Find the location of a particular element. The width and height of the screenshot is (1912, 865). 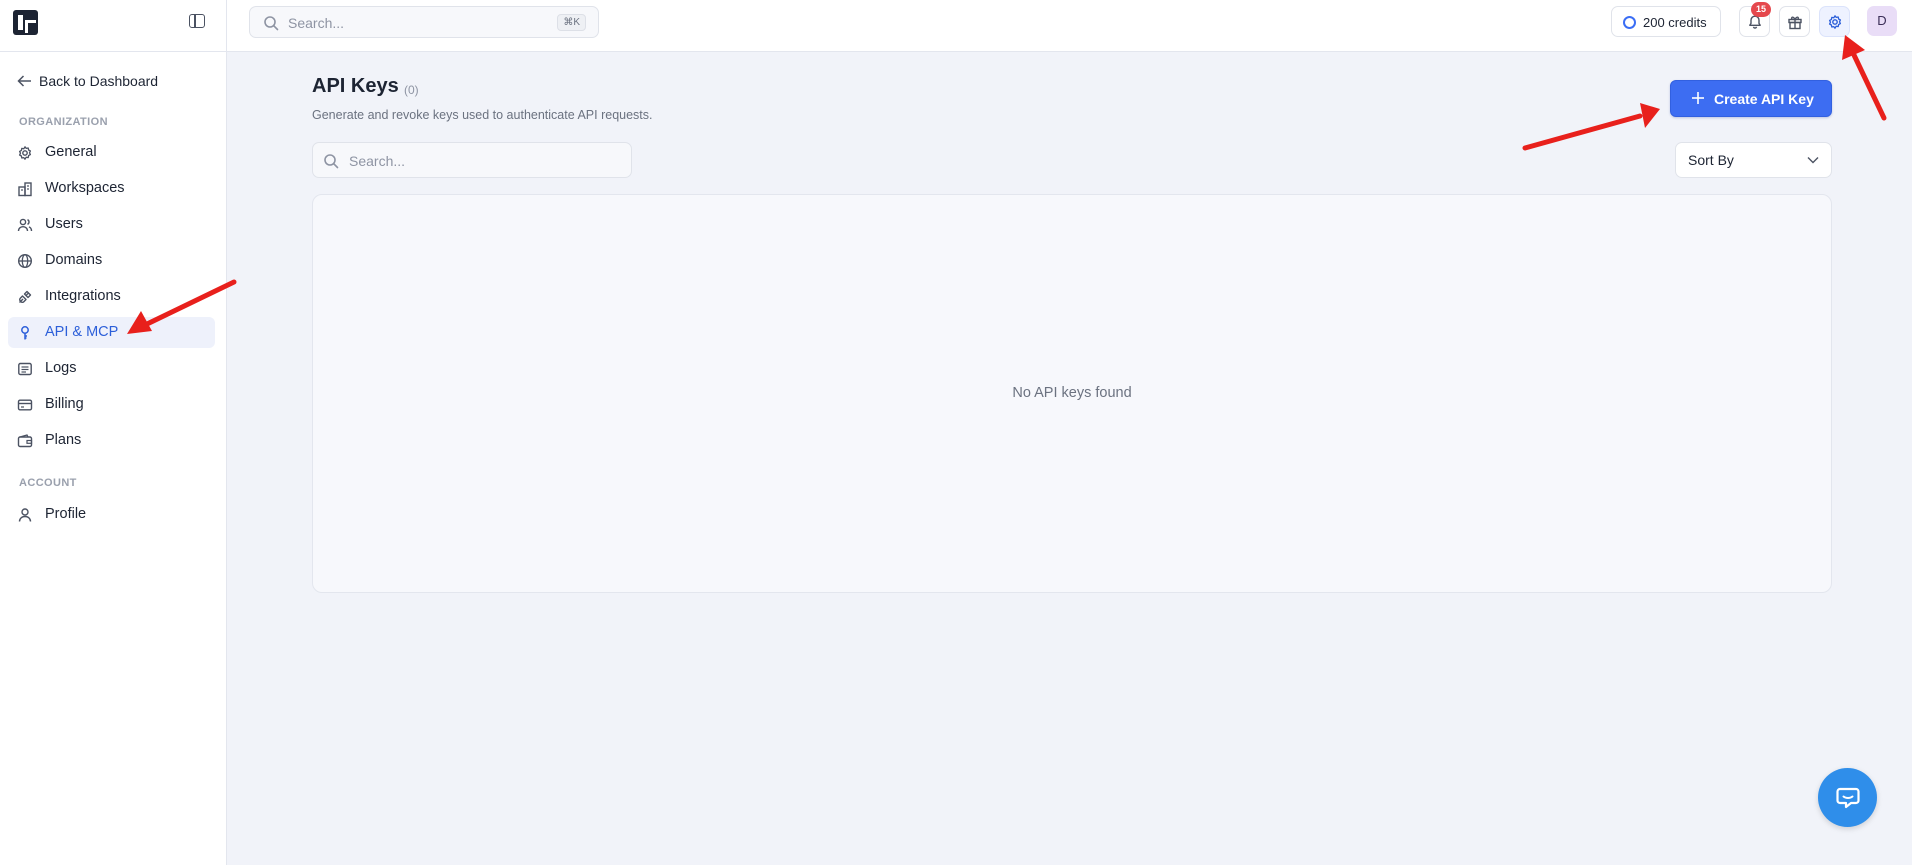

logs-icon is located at coordinates (25, 369).